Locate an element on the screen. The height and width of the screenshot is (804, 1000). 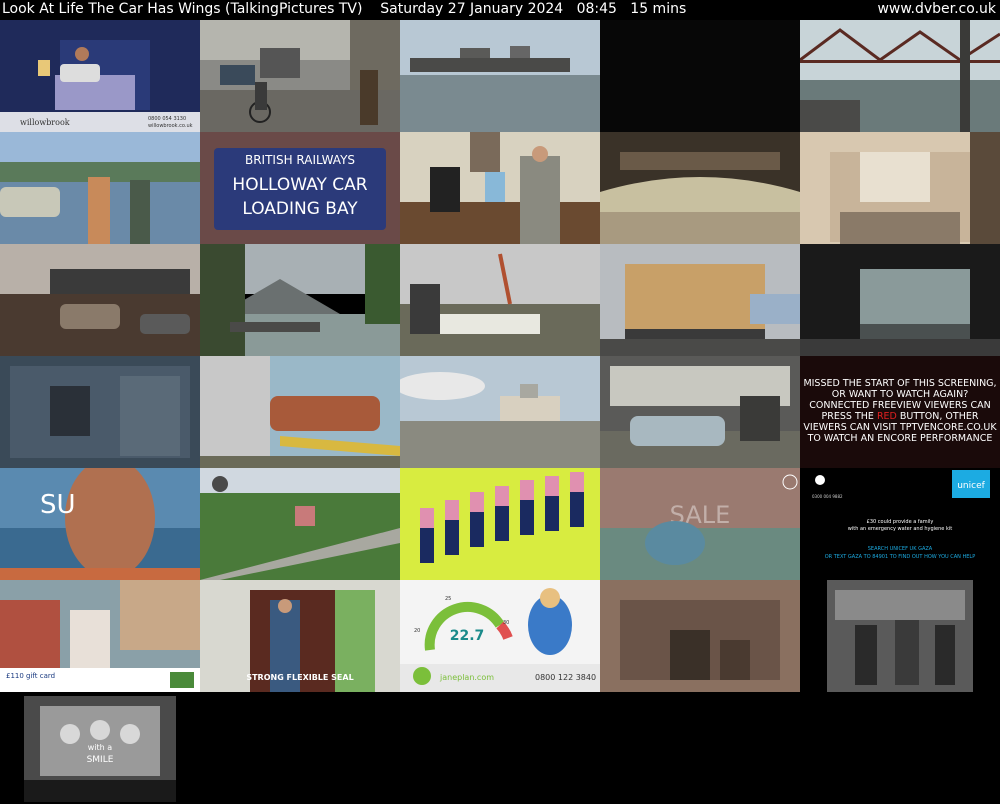
thumbnail-lorry-crates is located at coordinates (700, 300).